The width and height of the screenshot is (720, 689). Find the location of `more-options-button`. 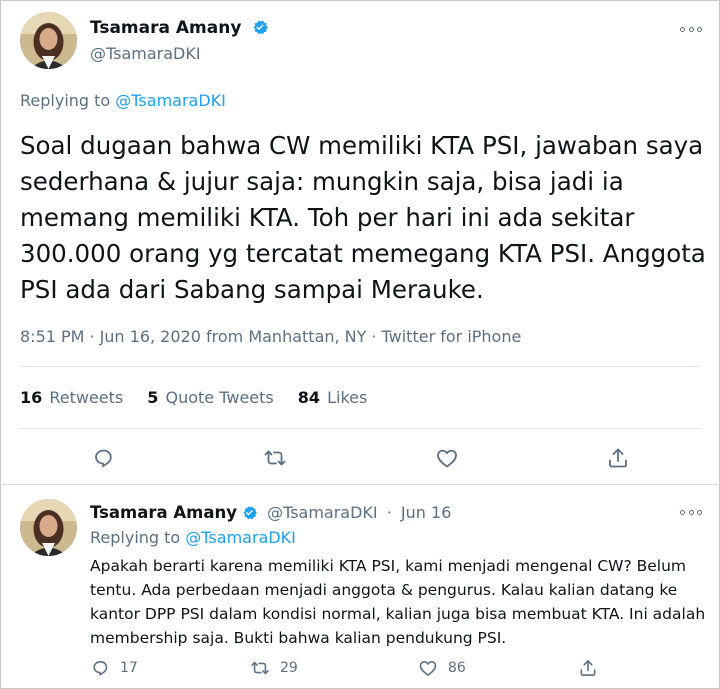

more-options-button is located at coordinates (691, 29).